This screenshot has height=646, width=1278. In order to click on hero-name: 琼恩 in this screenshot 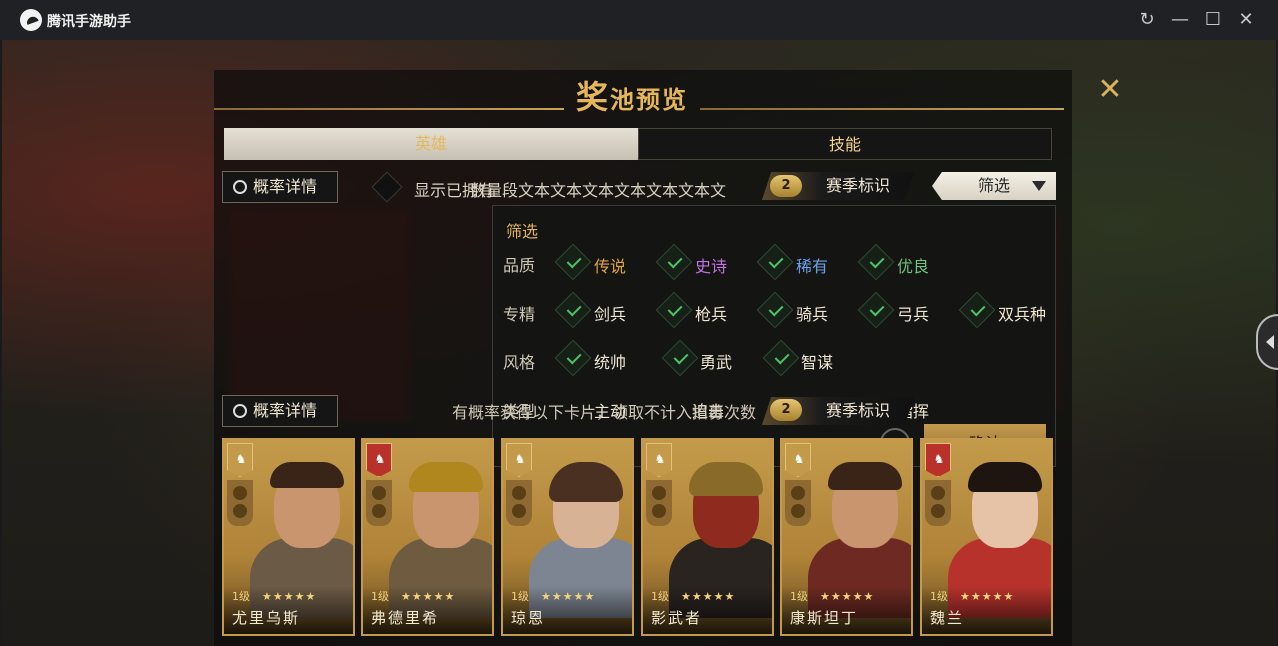, I will do `click(528, 618)`.